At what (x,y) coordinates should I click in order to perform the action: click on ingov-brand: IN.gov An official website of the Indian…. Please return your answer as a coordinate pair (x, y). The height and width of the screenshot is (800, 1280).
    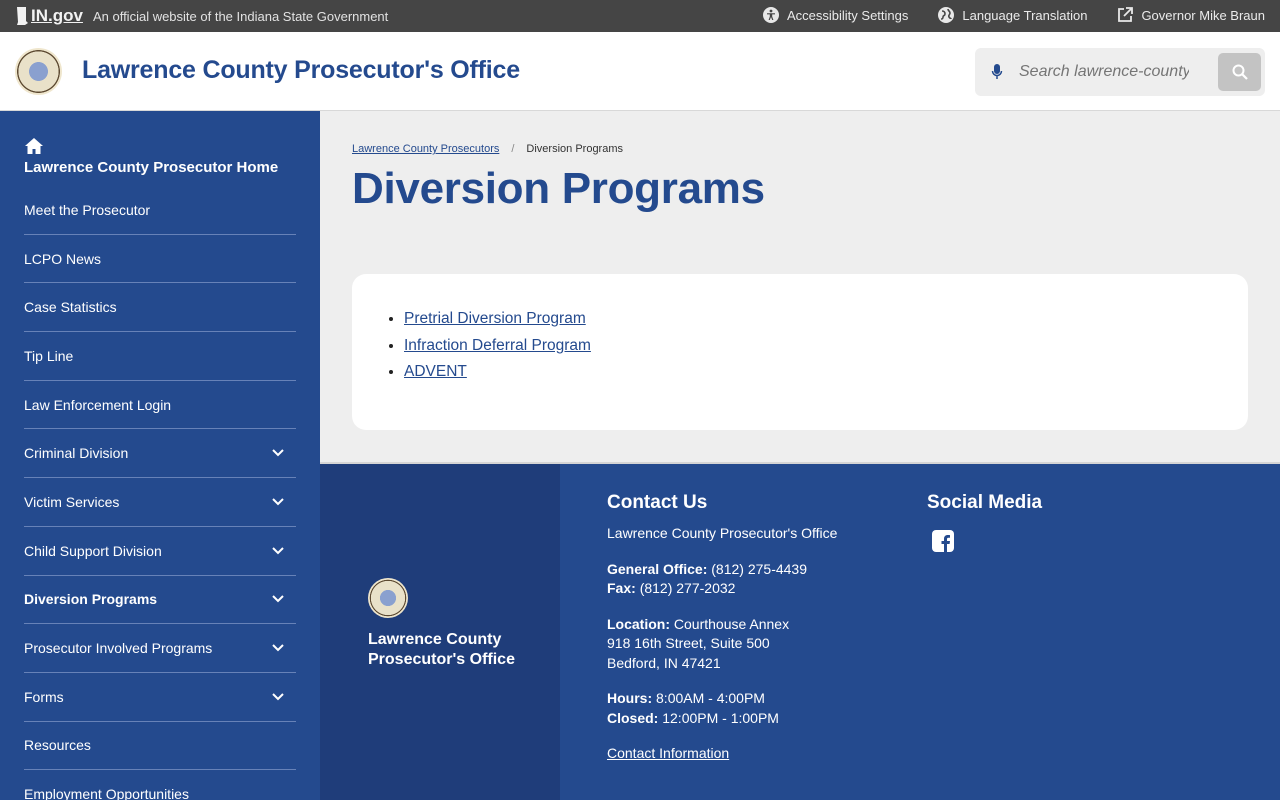
    Looking at the image, I should click on (201, 16).